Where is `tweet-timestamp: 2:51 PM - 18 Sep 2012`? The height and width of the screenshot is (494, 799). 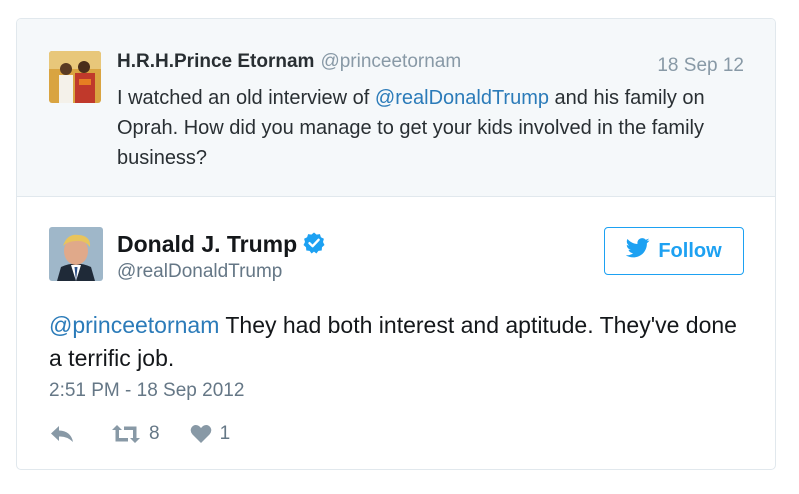 tweet-timestamp: 2:51 PM - 18 Sep 2012 is located at coordinates (146, 391).